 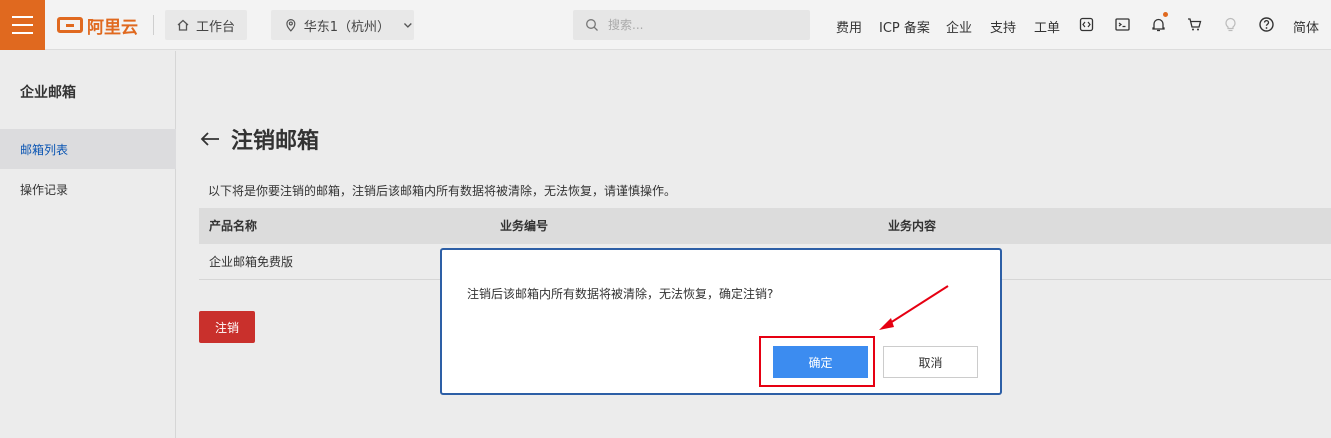 What do you see at coordinates (88, 189) in the screenshot?
I see `sidebar-item-operation-log: 操作记录` at bounding box center [88, 189].